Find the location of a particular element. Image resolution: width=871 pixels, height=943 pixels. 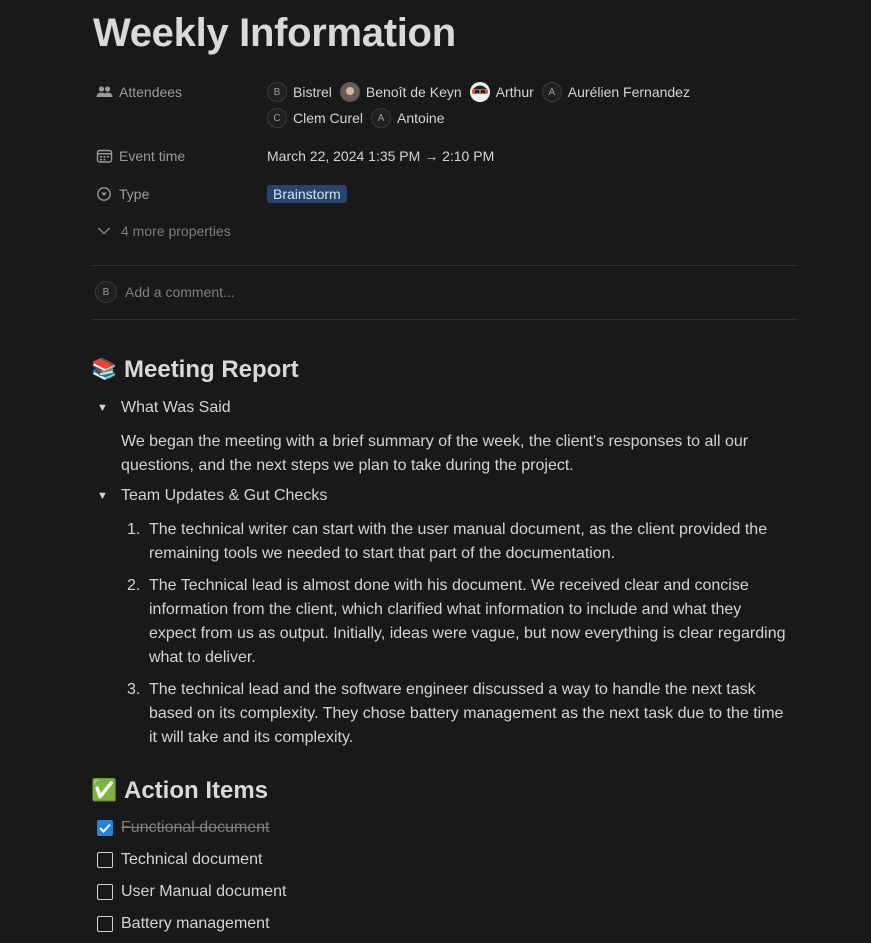

check-mark-icon: ✅ is located at coordinates (104, 790).